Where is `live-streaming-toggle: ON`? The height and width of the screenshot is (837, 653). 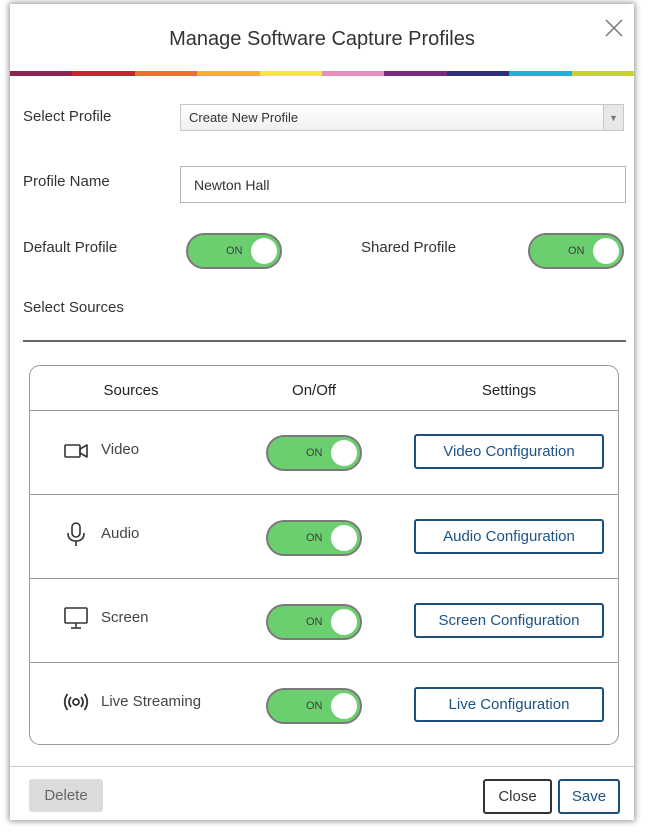 live-streaming-toggle: ON is located at coordinates (314, 706).